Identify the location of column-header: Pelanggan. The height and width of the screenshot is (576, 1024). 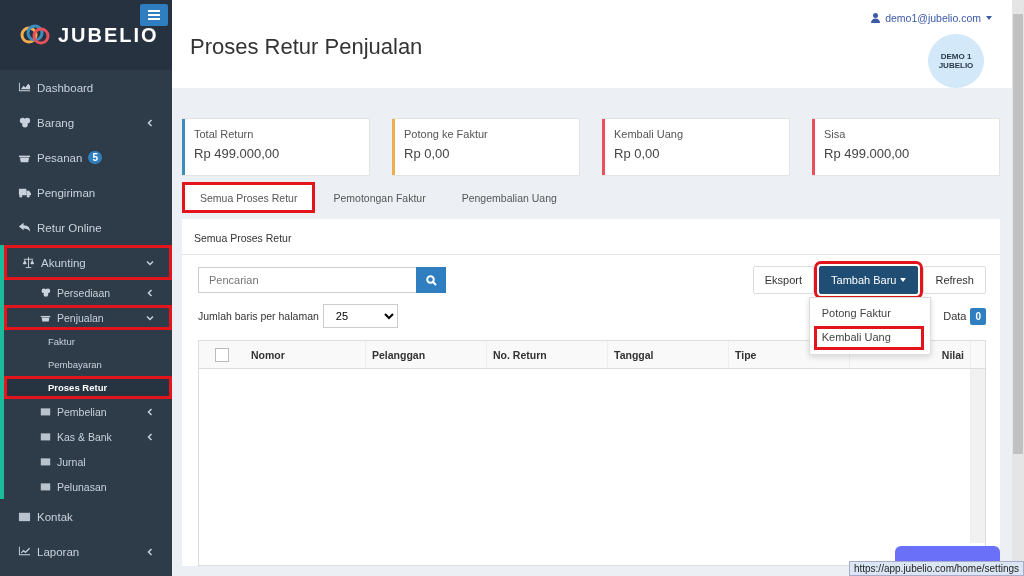
(426, 354).